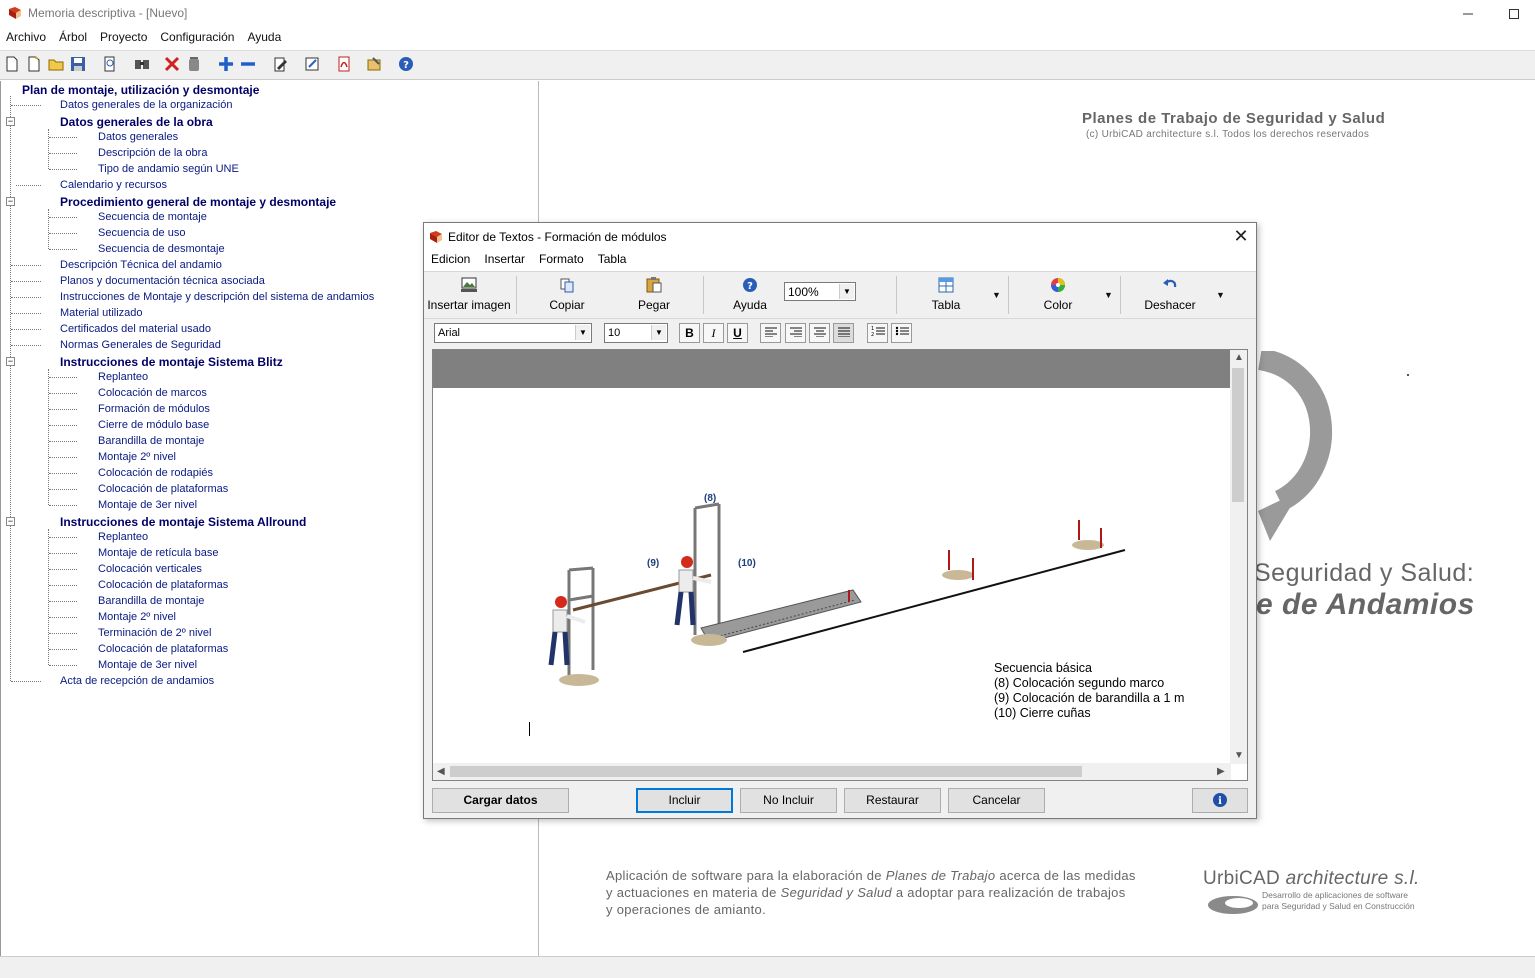  Describe the element at coordinates (152, 217) in the screenshot. I see `tree-item: Secuencia de montaje` at that location.